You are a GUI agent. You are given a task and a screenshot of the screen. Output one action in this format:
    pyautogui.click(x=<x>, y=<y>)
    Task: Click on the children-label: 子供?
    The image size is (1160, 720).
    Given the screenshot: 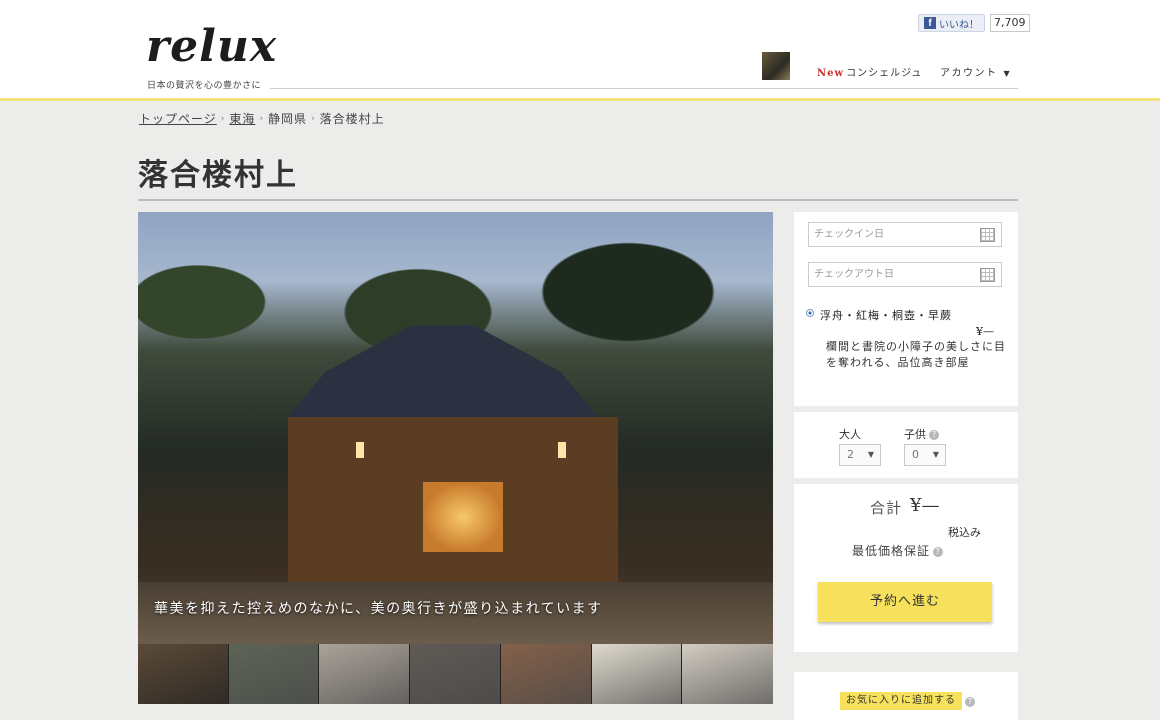 What is the action you would take?
    pyautogui.click(x=921, y=434)
    